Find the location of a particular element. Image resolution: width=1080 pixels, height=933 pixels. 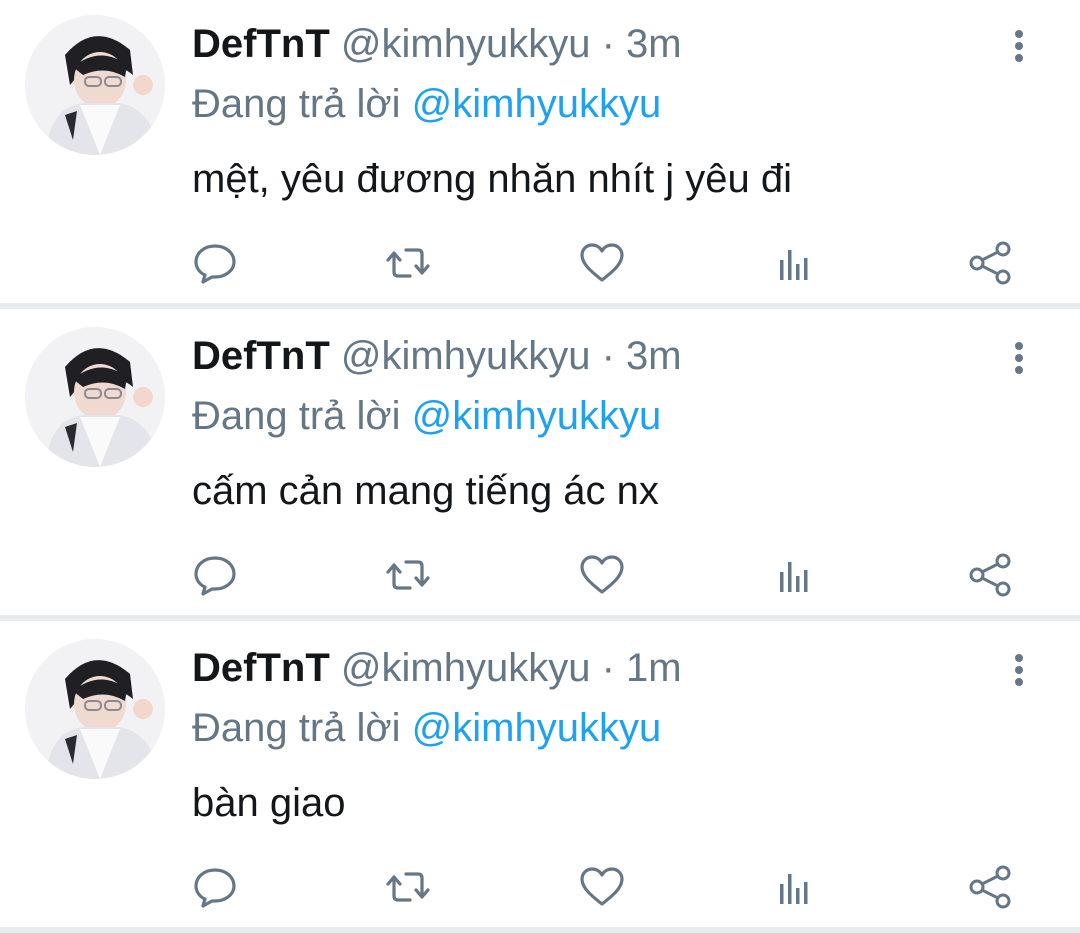

tweet-text: mệt, yêu đương nhăn nhít j yêu đi is located at coordinates (492, 179).